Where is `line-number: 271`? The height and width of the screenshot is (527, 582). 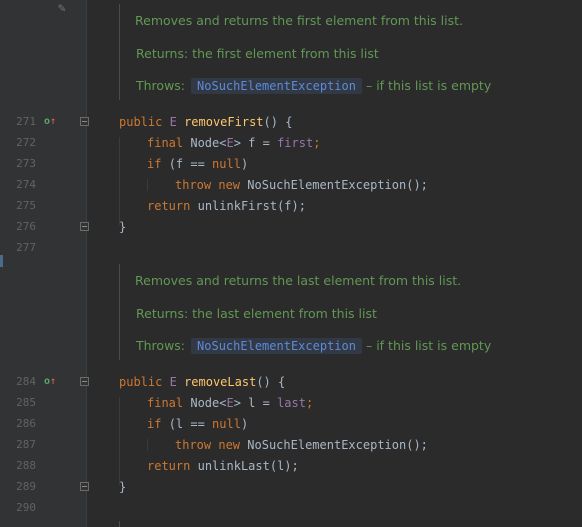 line-number: 271 is located at coordinates (26, 121).